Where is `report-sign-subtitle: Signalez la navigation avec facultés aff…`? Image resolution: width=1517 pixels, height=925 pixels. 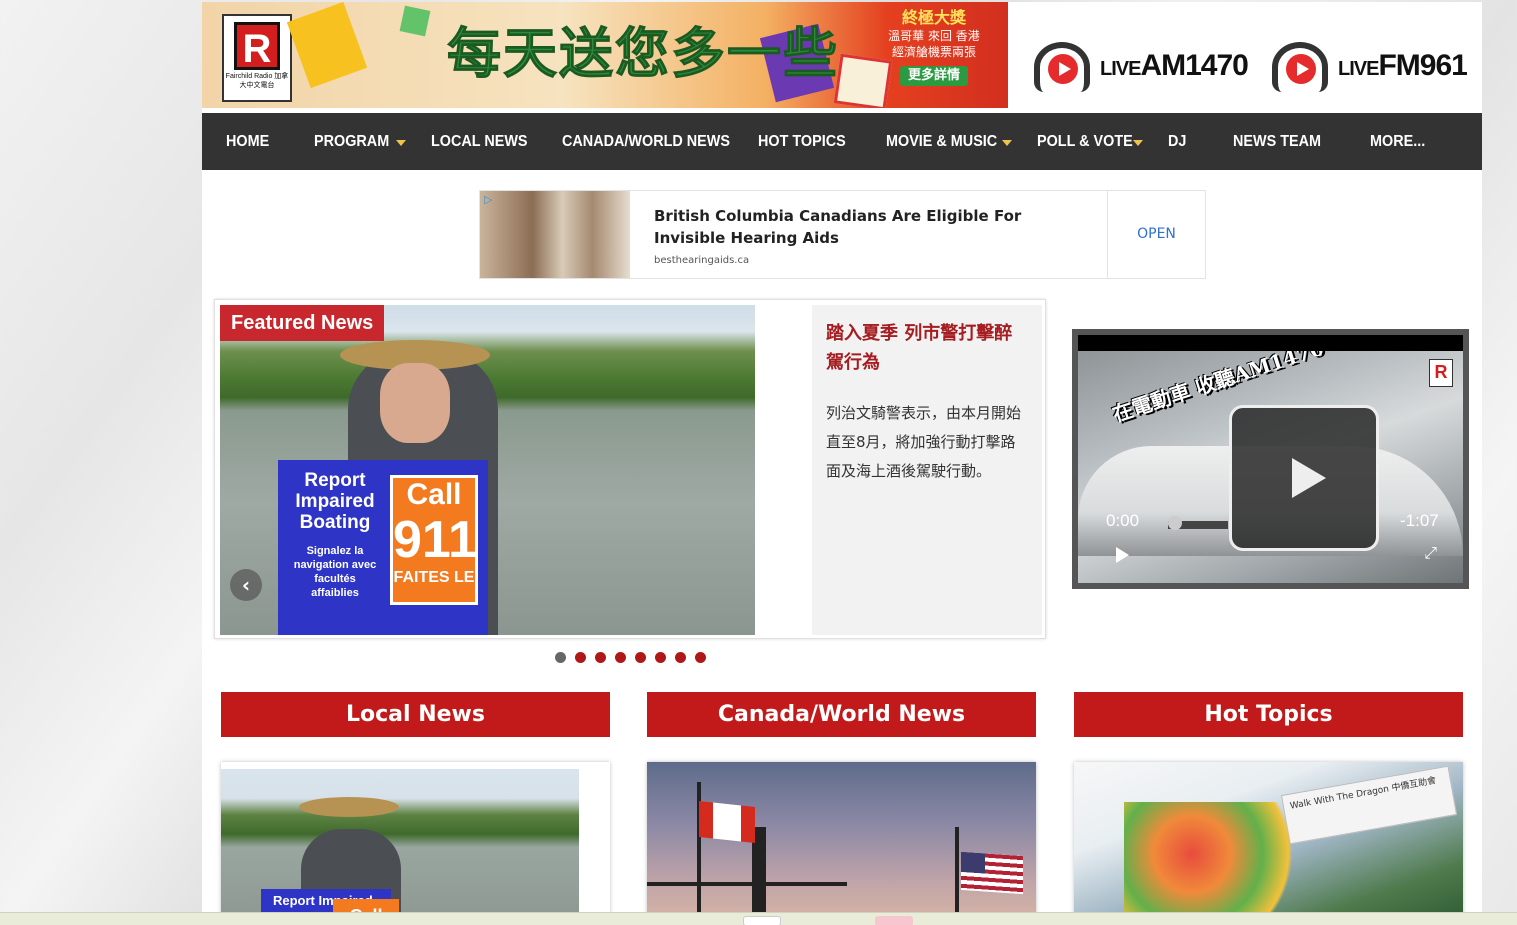 report-sign-subtitle: Signalez la navigation avec facultés aff… is located at coordinates (335, 572).